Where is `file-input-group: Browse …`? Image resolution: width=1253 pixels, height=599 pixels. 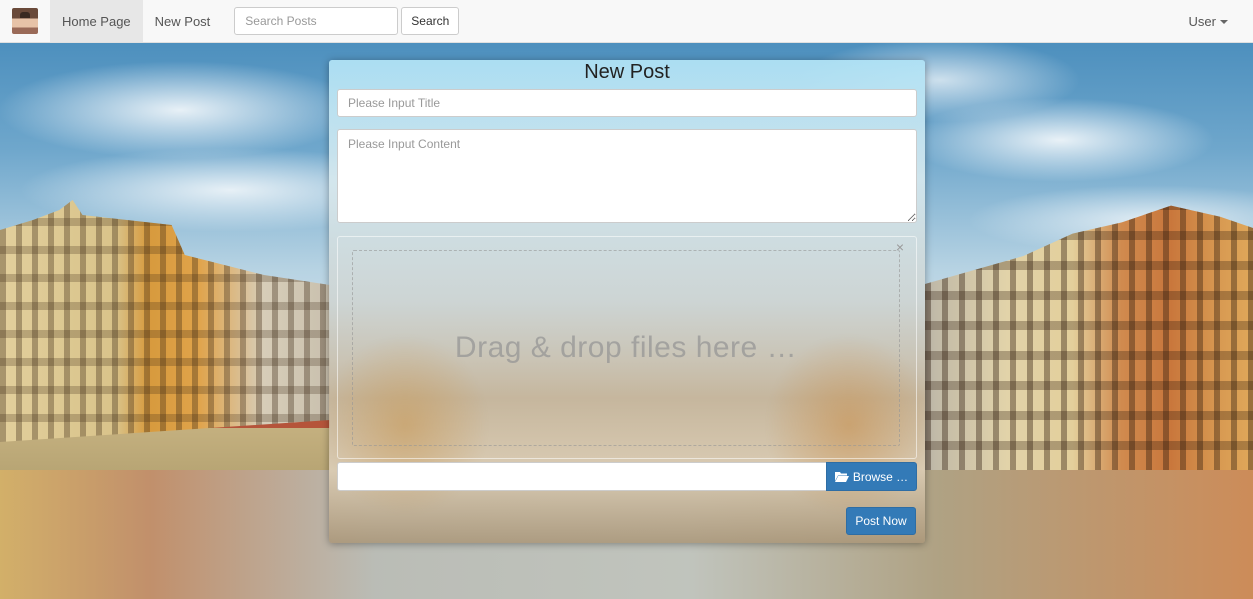 file-input-group: Browse … is located at coordinates (627, 476).